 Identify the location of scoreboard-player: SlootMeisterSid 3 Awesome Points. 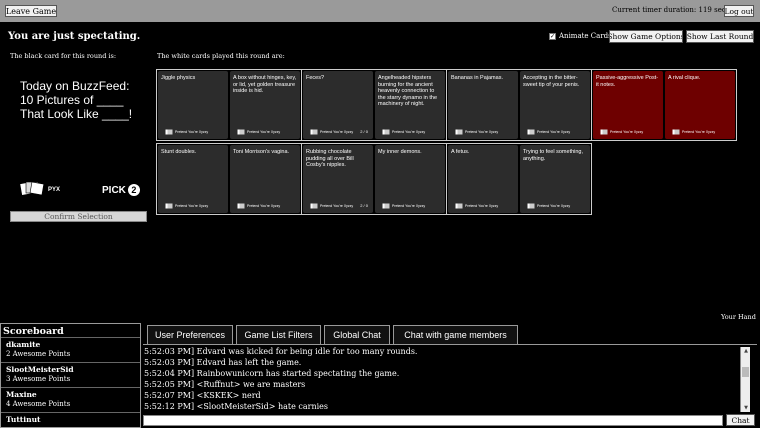
(70, 374).